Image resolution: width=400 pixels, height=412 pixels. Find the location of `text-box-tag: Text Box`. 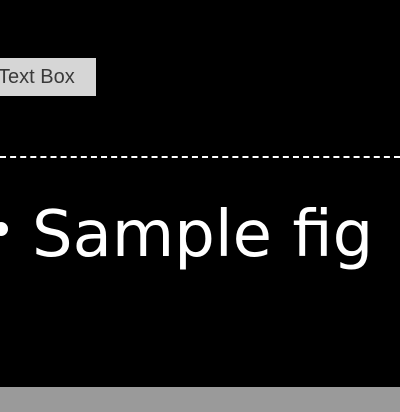

text-box-tag: Text Box is located at coordinates (48, 77).